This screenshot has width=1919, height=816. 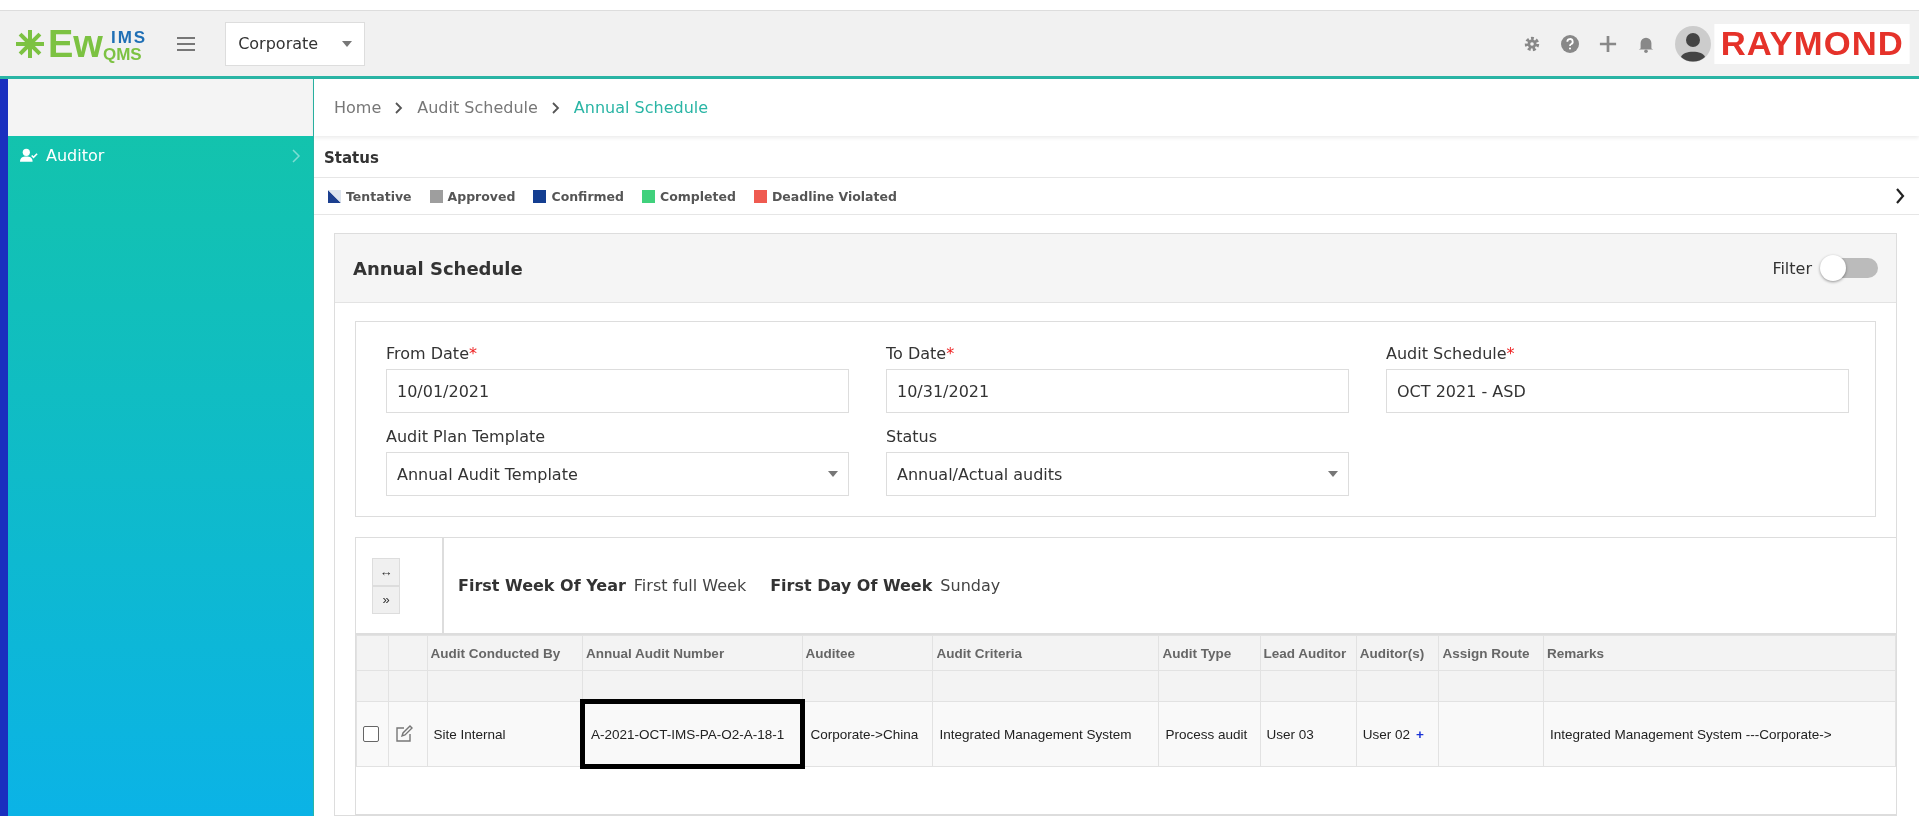 What do you see at coordinates (122, 54) in the screenshot?
I see `logo-text: QMS` at bounding box center [122, 54].